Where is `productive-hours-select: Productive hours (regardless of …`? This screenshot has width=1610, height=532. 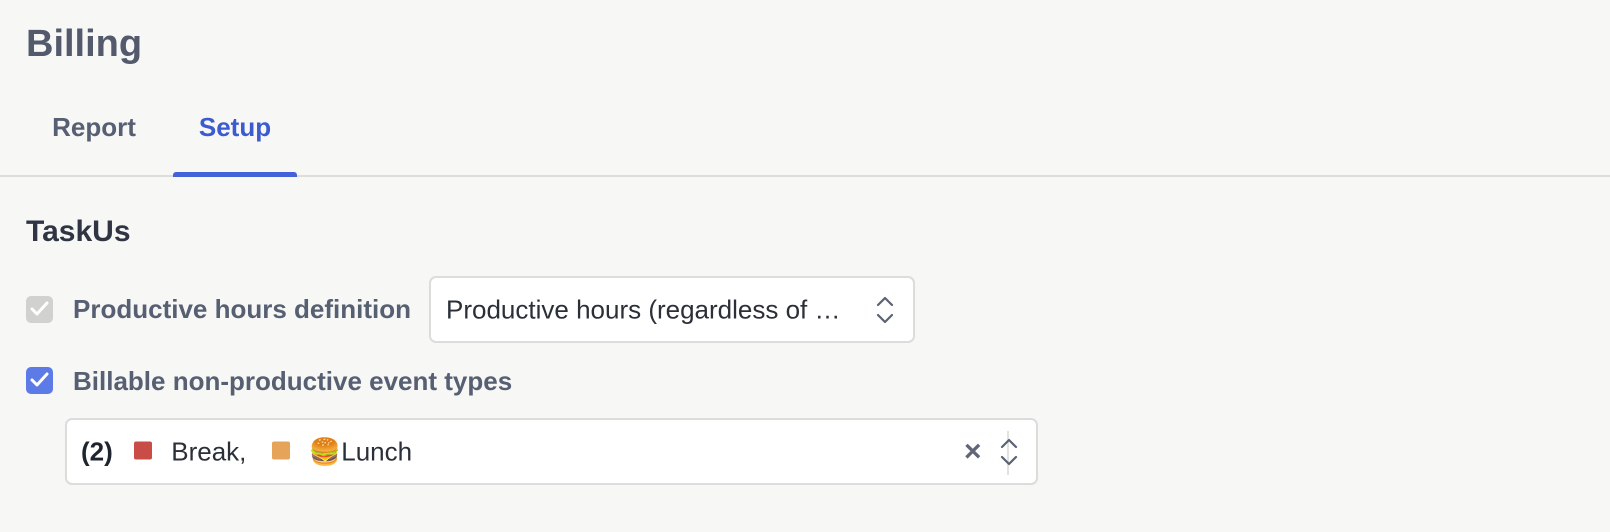 productive-hours-select: Productive hours (regardless of … is located at coordinates (672, 309).